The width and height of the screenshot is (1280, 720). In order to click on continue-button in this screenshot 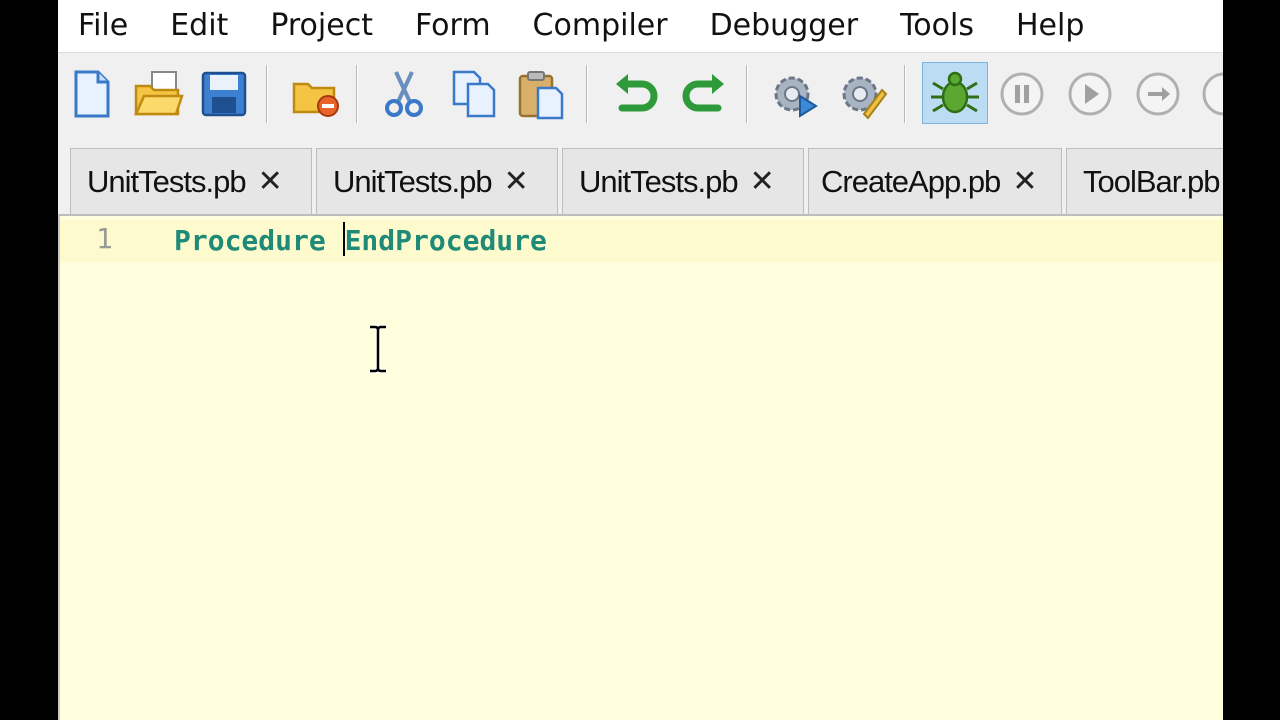, I will do `click(1090, 94)`.